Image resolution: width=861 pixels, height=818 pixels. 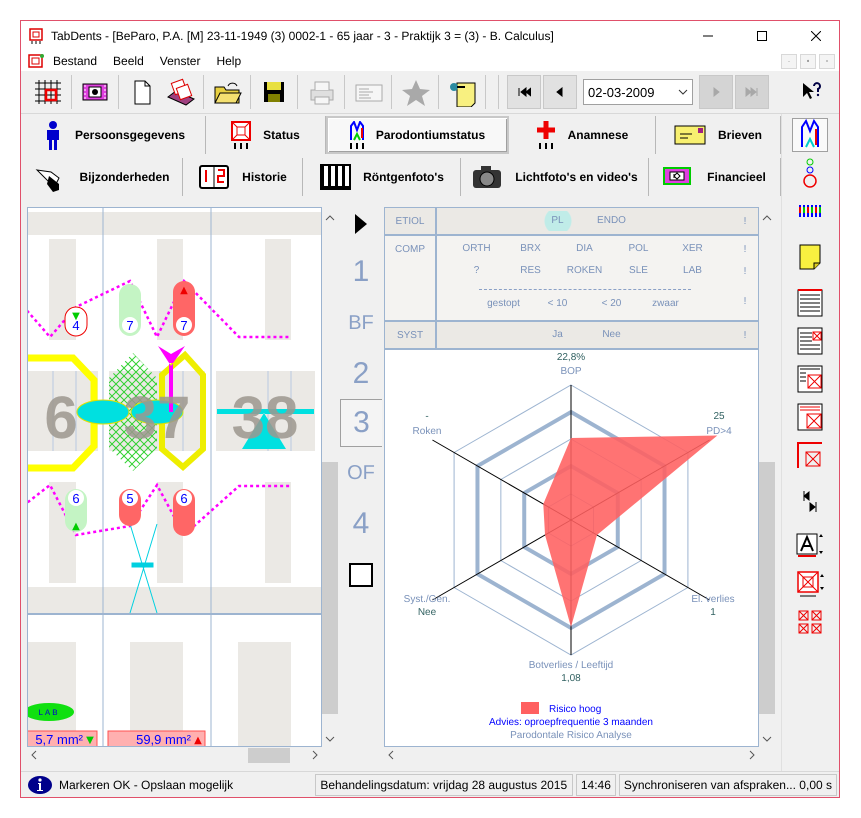 What do you see at coordinates (229, 61) in the screenshot?
I see `menu-item: Help` at bounding box center [229, 61].